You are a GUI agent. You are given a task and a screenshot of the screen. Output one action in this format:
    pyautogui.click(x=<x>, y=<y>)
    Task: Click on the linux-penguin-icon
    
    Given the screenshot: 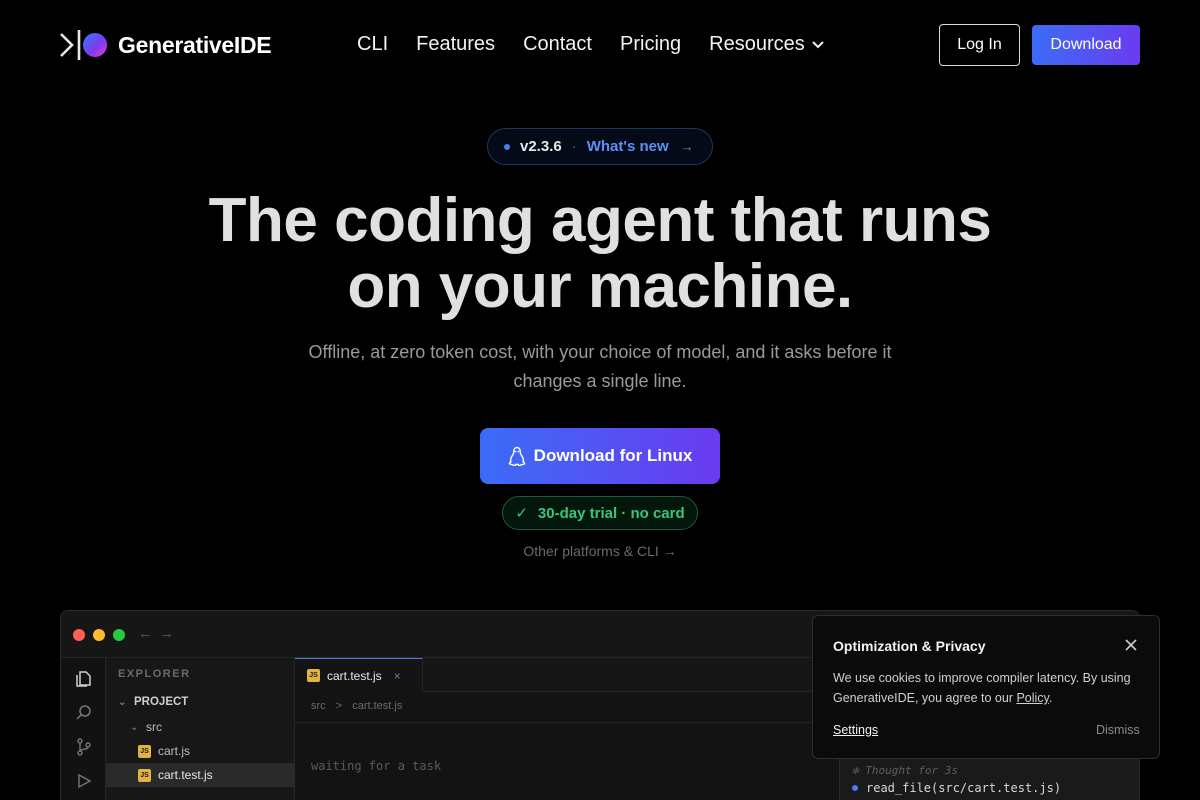 What is the action you would take?
    pyautogui.click(x=516, y=456)
    